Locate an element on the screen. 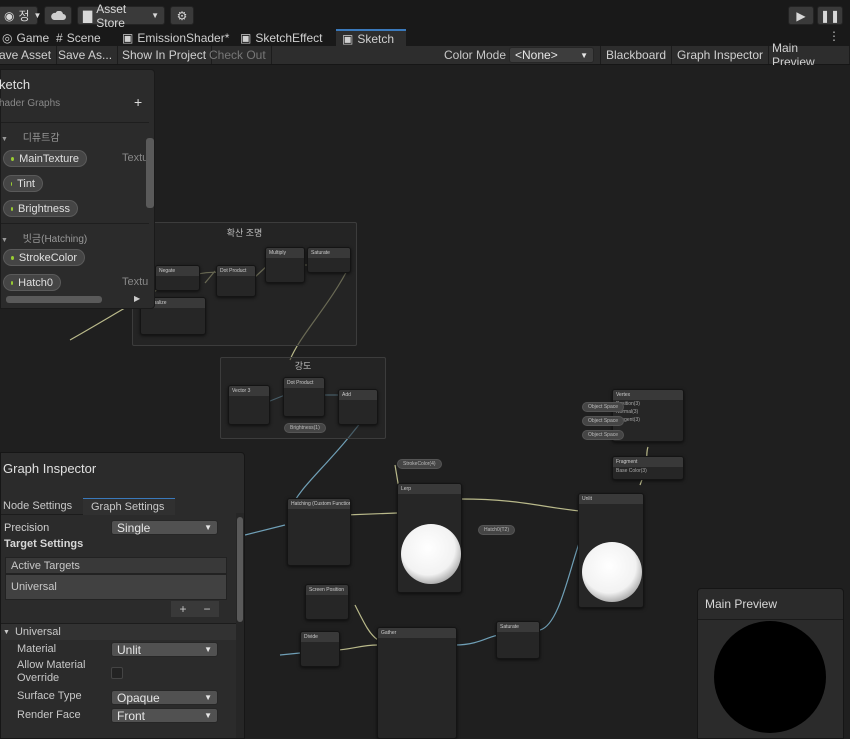  tab-scene: # Scene is located at coordinates (78, 37).